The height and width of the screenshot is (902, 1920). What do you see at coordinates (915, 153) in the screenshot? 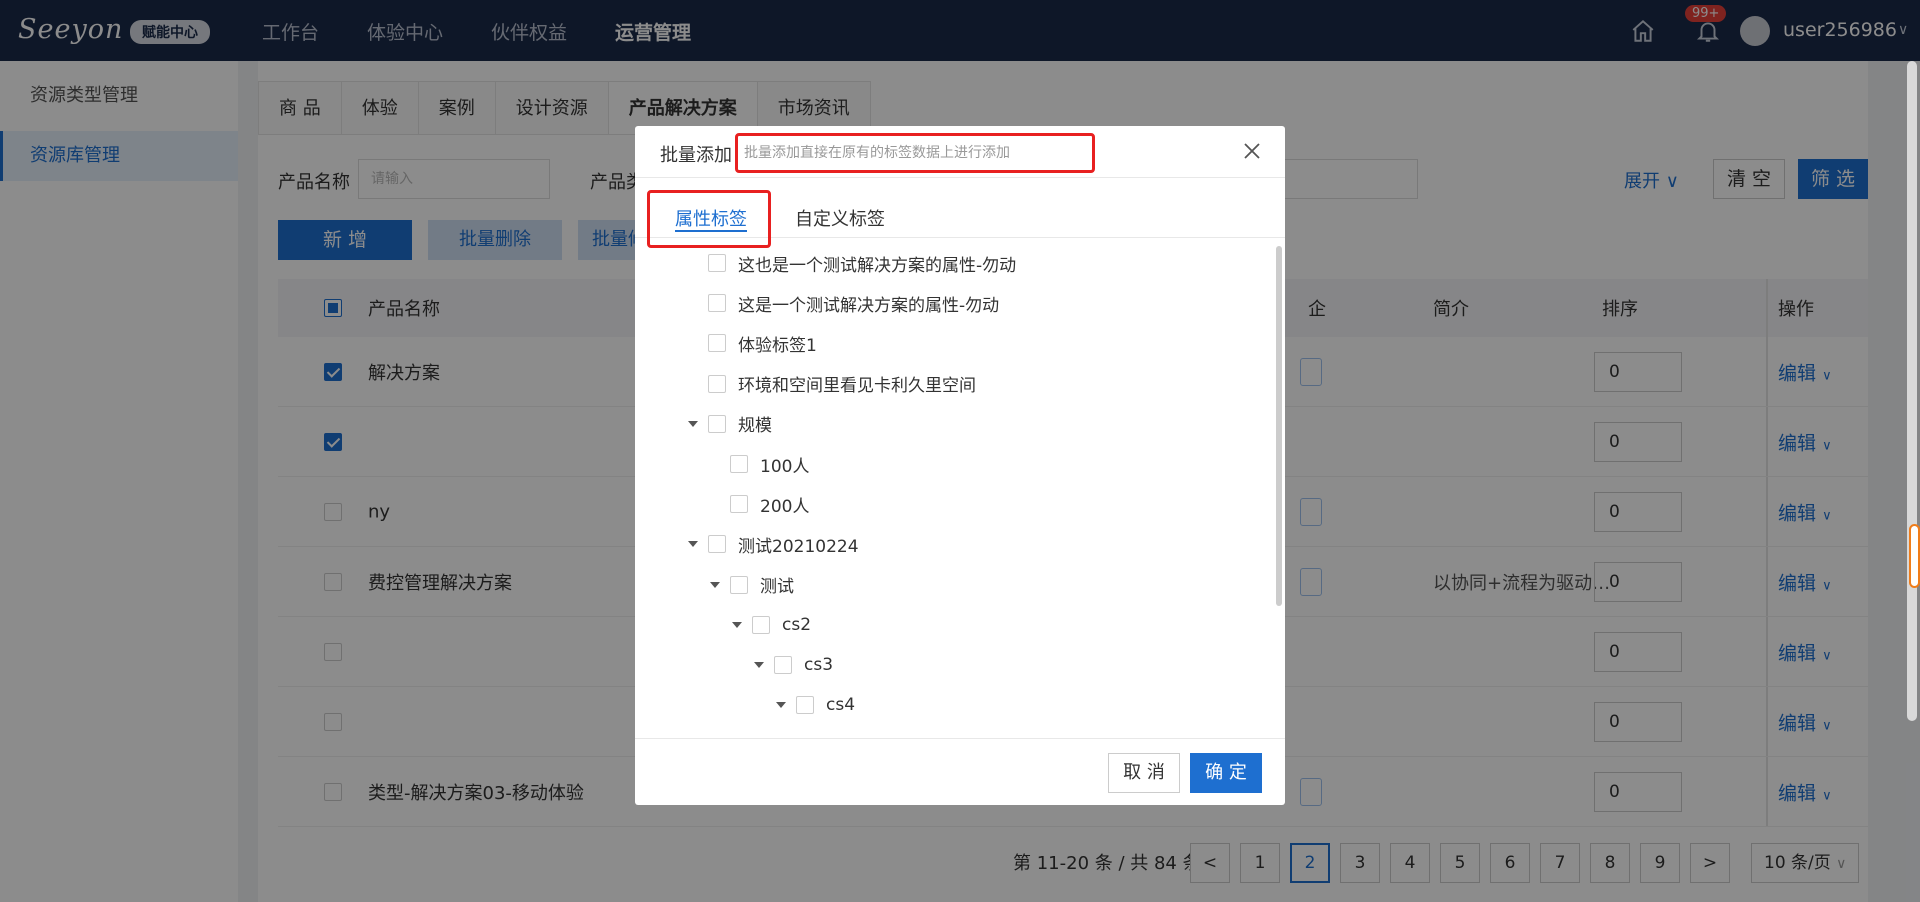
I see `dialog-tip: 批量添加直接在原有的标签数据上进行添加` at bounding box center [915, 153].